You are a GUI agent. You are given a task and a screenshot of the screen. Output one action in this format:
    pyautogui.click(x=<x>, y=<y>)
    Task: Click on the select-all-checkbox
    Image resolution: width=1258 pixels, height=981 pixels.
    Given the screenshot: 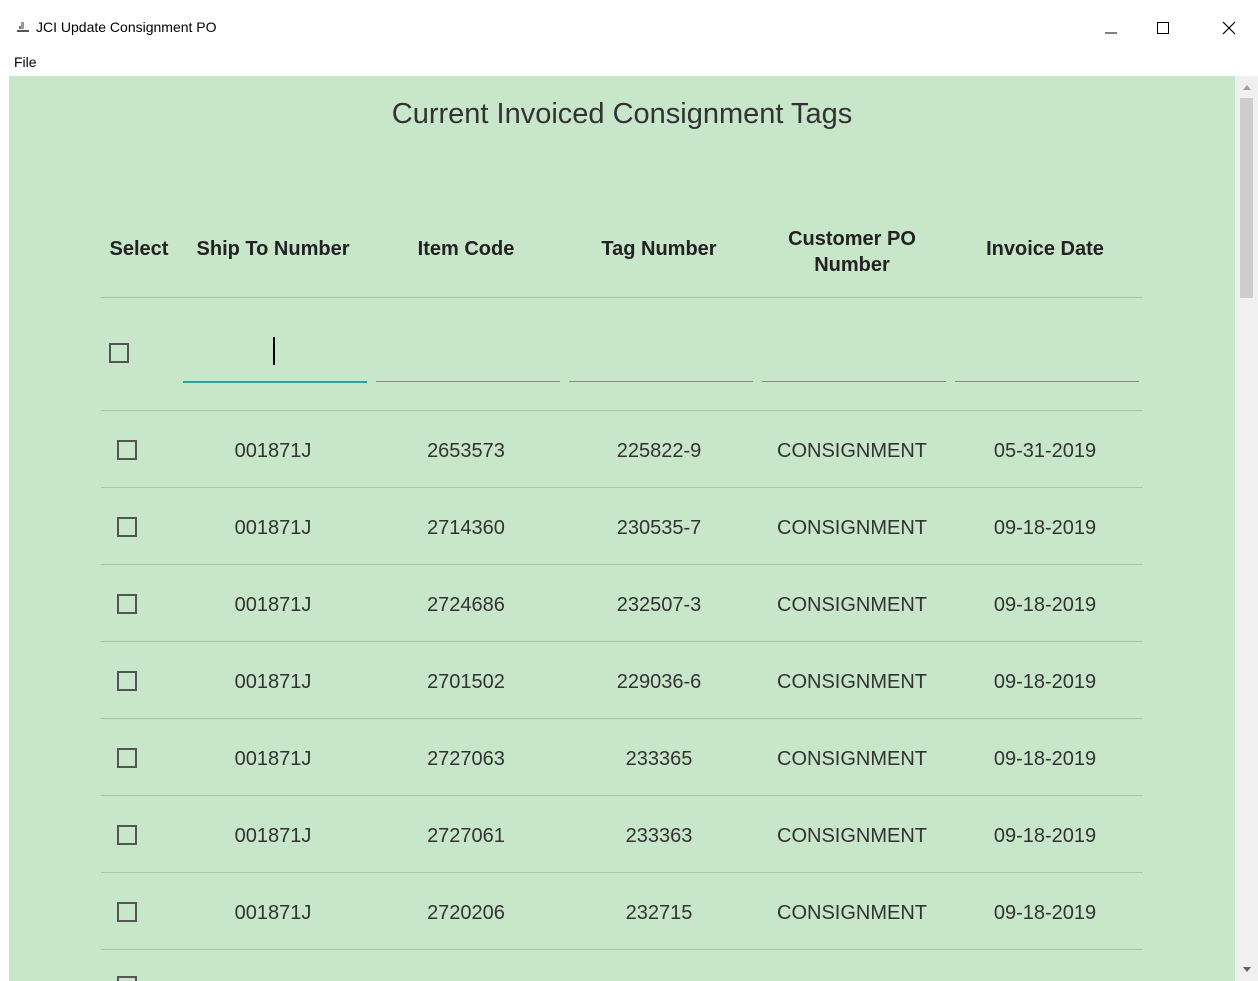 What is the action you would take?
    pyautogui.click(x=119, y=353)
    